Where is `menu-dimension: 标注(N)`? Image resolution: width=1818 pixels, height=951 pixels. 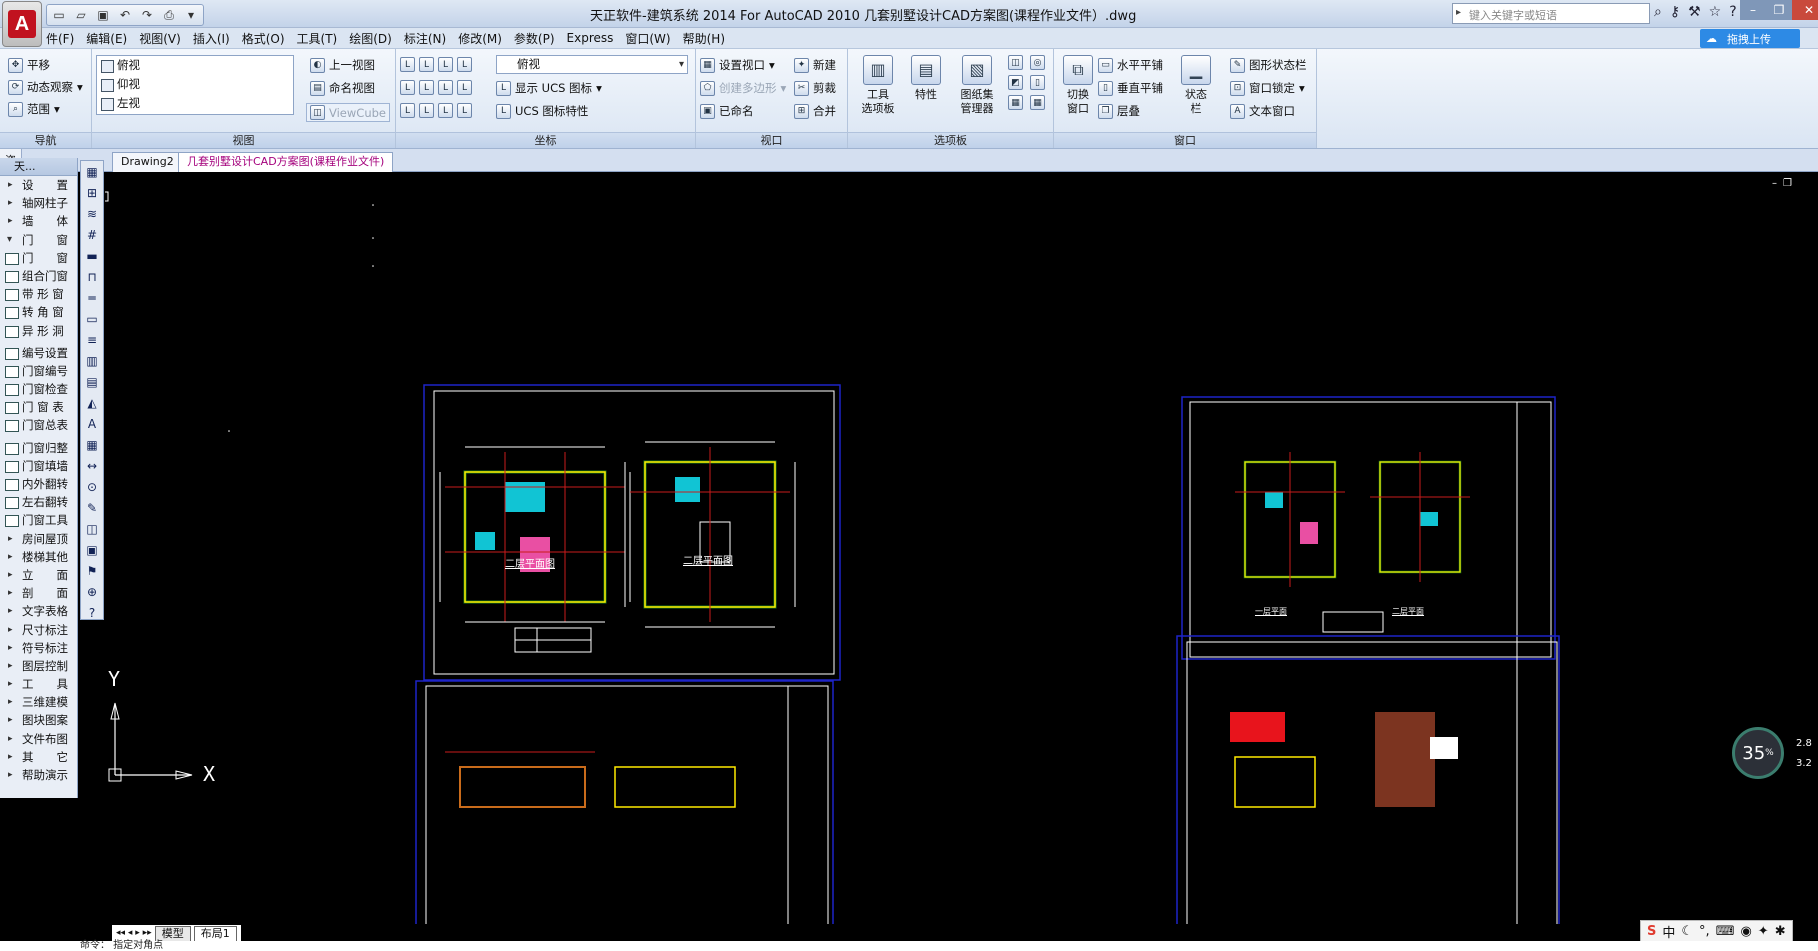 menu-dimension: 标注(N) is located at coordinates (425, 38).